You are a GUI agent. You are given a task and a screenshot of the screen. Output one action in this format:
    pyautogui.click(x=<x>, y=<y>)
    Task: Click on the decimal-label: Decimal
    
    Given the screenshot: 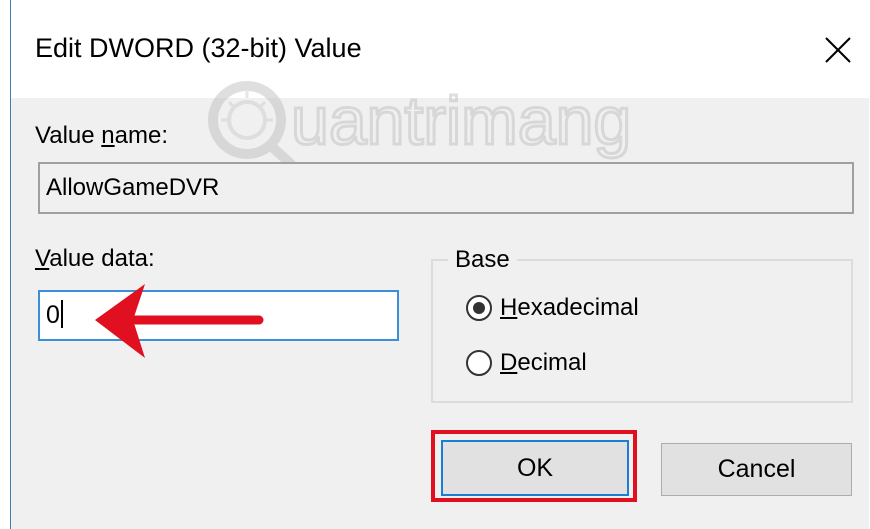 What is the action you would take?
    pyautogui.click(x=543, y=362)
    